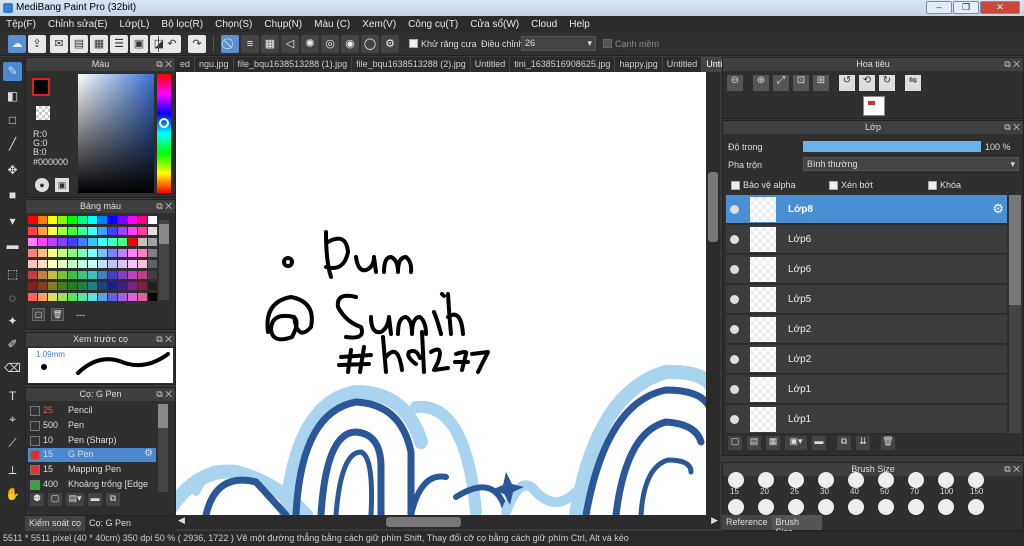  Describe the element at coordinates (116, 133) in the screenshot. I see `saturation-value-square` at that location.